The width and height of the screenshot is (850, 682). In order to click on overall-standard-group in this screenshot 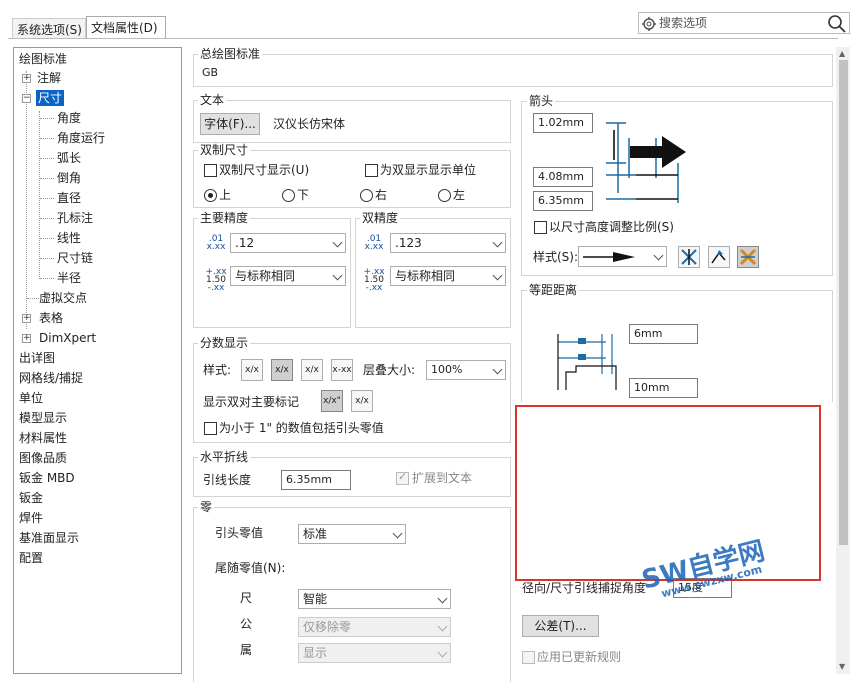, I will do `click(513, 70)`.